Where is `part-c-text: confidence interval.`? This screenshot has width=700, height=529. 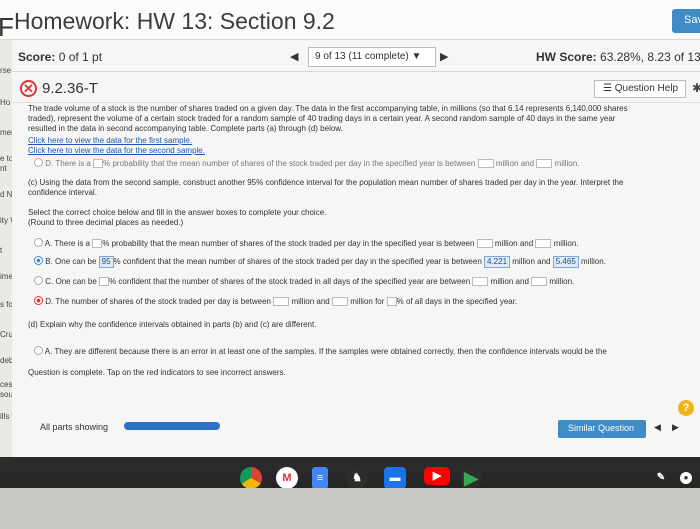 part-c-text: confidence interval. is located at coordinates (62, 192).